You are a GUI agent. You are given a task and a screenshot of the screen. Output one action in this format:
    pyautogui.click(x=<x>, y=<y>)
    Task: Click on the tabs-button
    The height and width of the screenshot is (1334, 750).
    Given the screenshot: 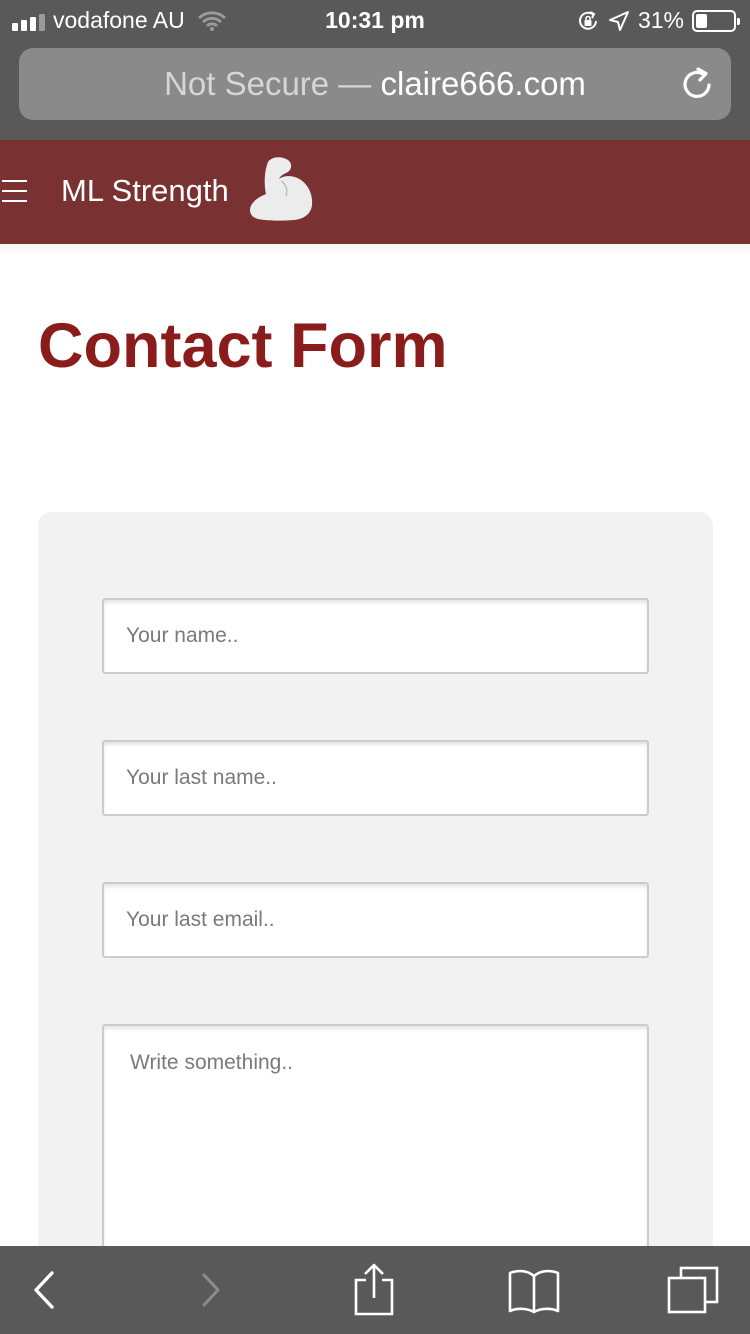 What is the action you would take?
    pyautogui.click(x=693, y=1290)
    